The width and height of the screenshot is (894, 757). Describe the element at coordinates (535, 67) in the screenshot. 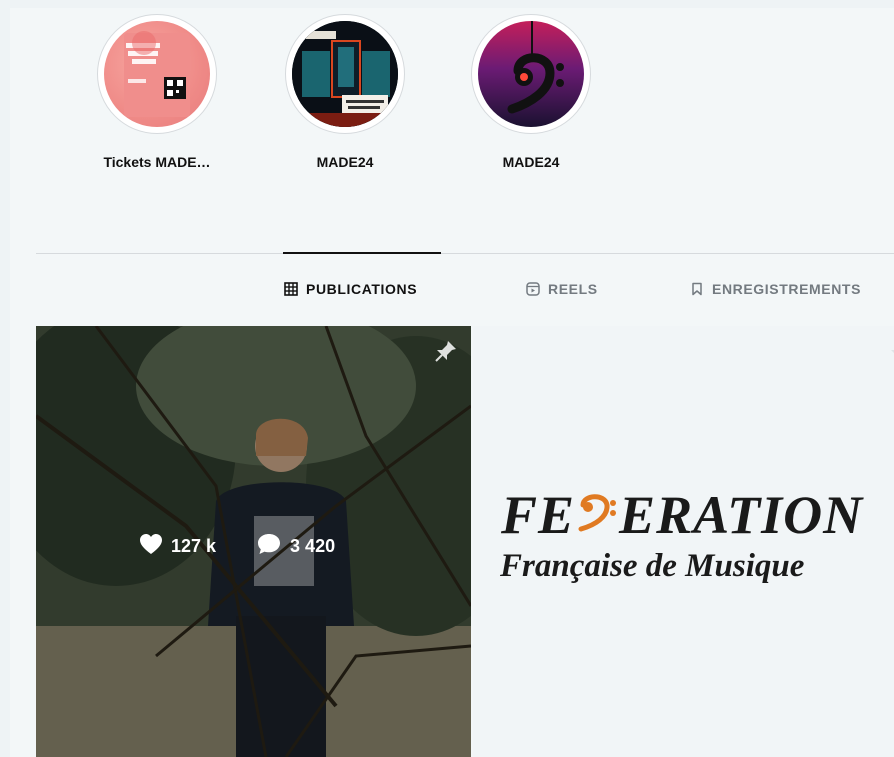

I see `bass-clef-image` at that location.